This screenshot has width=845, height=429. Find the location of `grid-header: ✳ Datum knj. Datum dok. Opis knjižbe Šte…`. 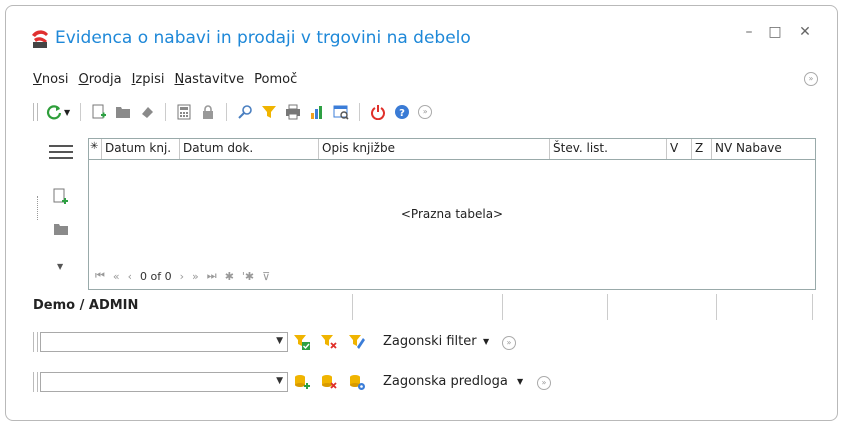

grid-header: ✳ Datum knj. Datum dok. Opis knjižbe Šte… is located at coordinates (452, 149).